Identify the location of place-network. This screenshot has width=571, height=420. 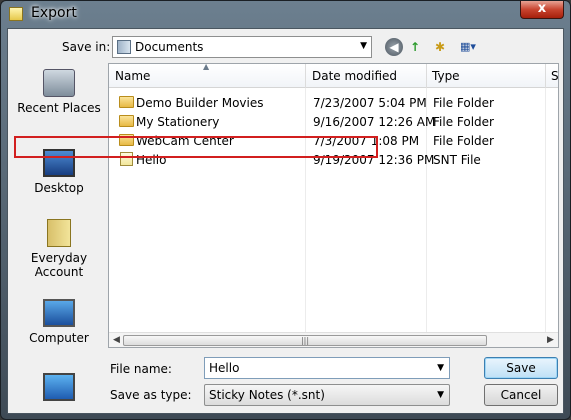
(59, 389).